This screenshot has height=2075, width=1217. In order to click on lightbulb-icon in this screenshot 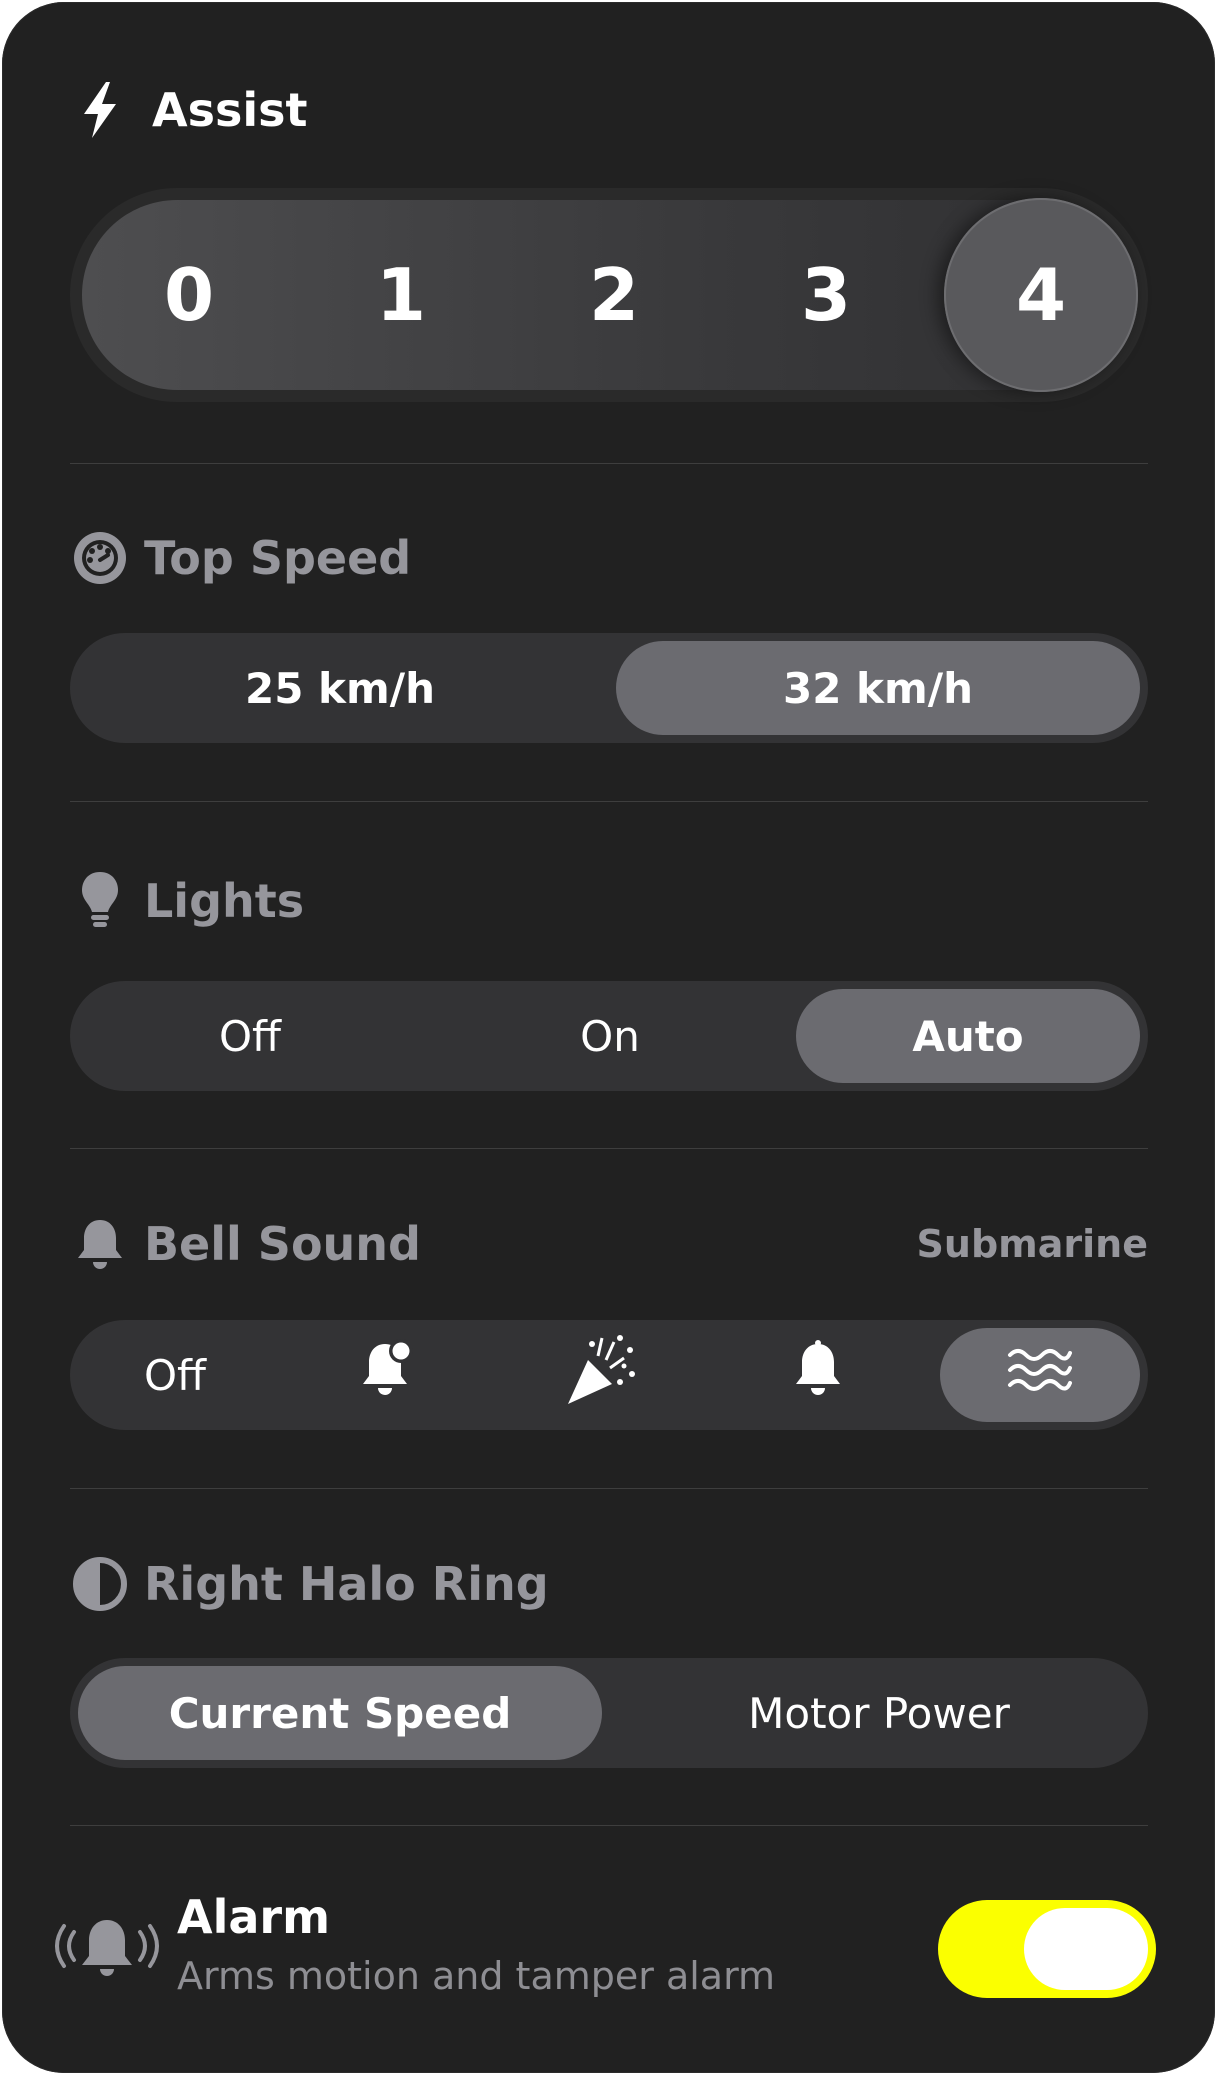, I will do `click(100, 901)`.